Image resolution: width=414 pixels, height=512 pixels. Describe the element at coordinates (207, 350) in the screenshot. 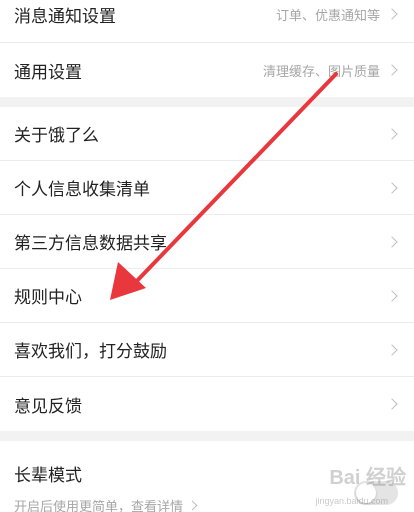

I see `row-rate-us: 喜欢我们，打分鼓励` at that location.